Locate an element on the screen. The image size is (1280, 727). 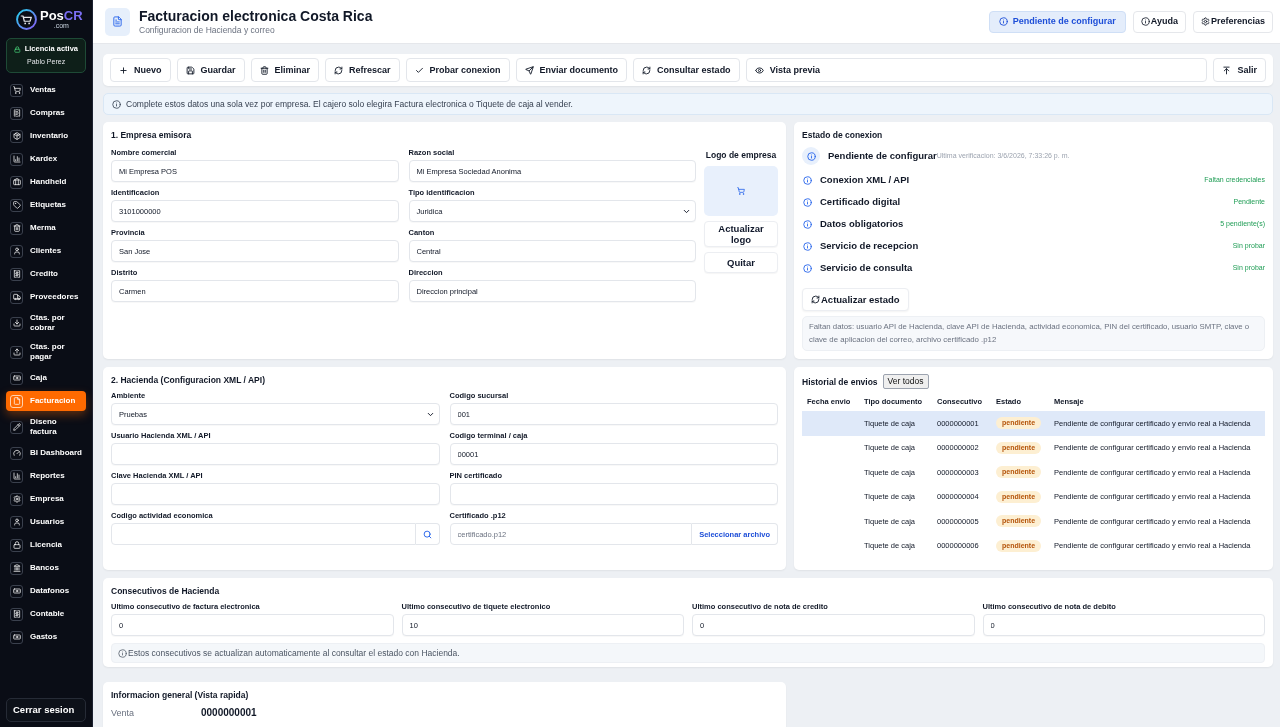
send-icon is located at coordinates (529, 70).